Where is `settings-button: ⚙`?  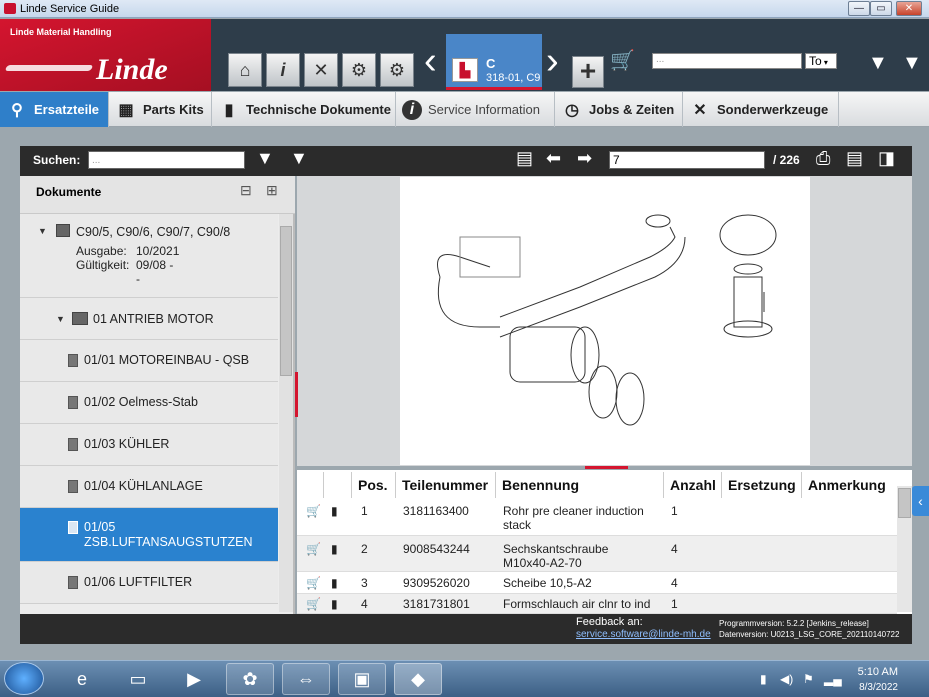 settings-button: ⚙ is located at coordinates (397, 70).